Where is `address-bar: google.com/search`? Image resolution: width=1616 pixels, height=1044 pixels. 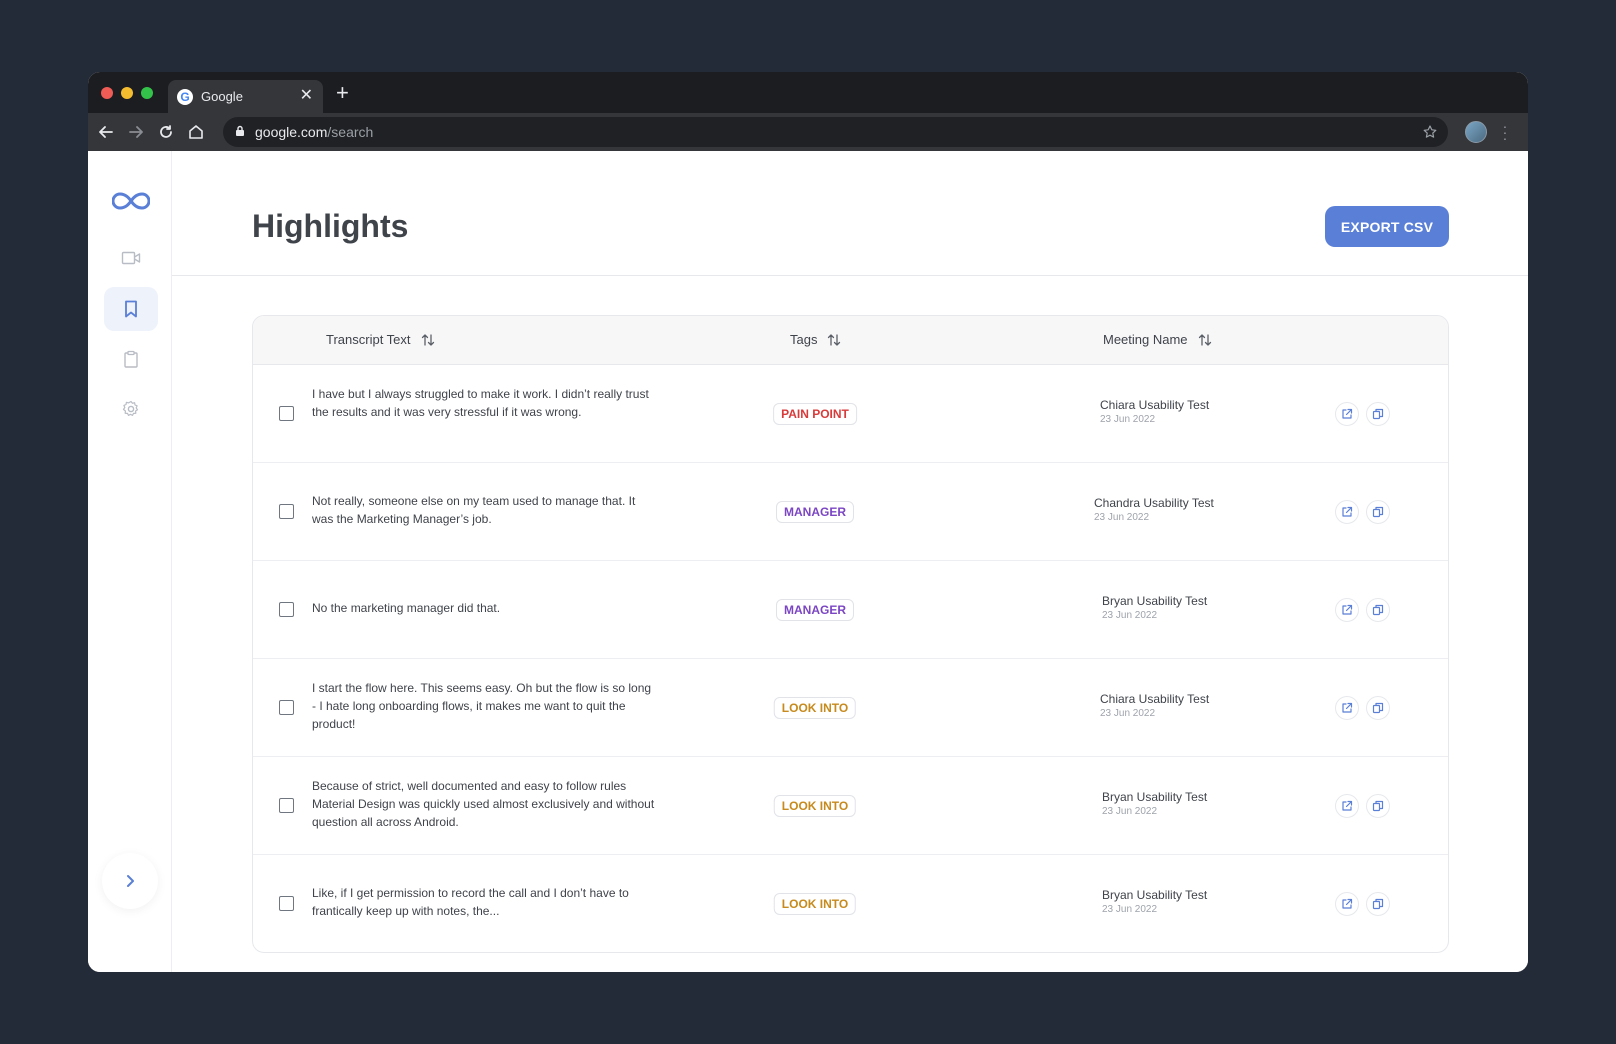
address-bar: google.com/search is located at coordinates (835, 132).